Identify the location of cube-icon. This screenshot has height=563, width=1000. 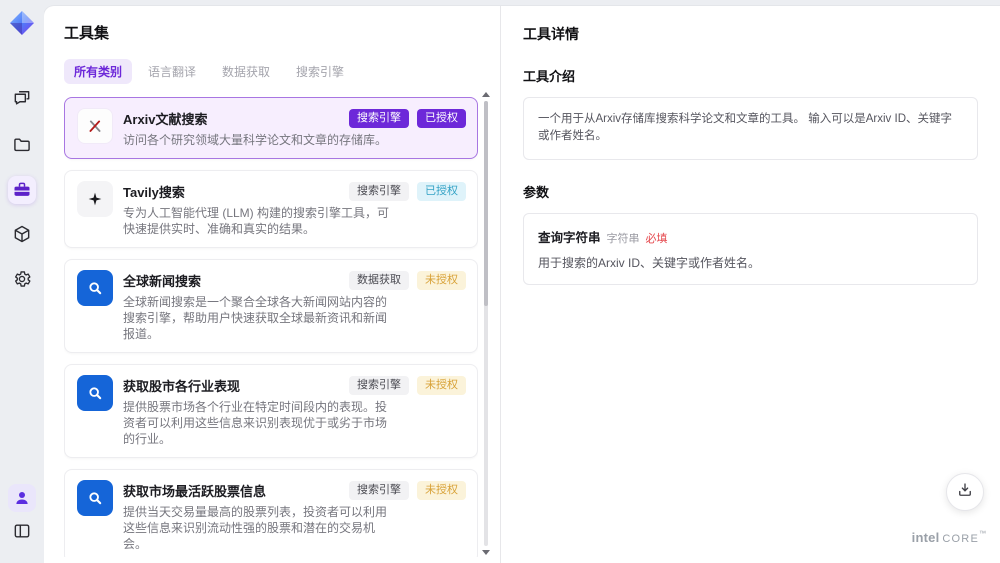
(22, 234).